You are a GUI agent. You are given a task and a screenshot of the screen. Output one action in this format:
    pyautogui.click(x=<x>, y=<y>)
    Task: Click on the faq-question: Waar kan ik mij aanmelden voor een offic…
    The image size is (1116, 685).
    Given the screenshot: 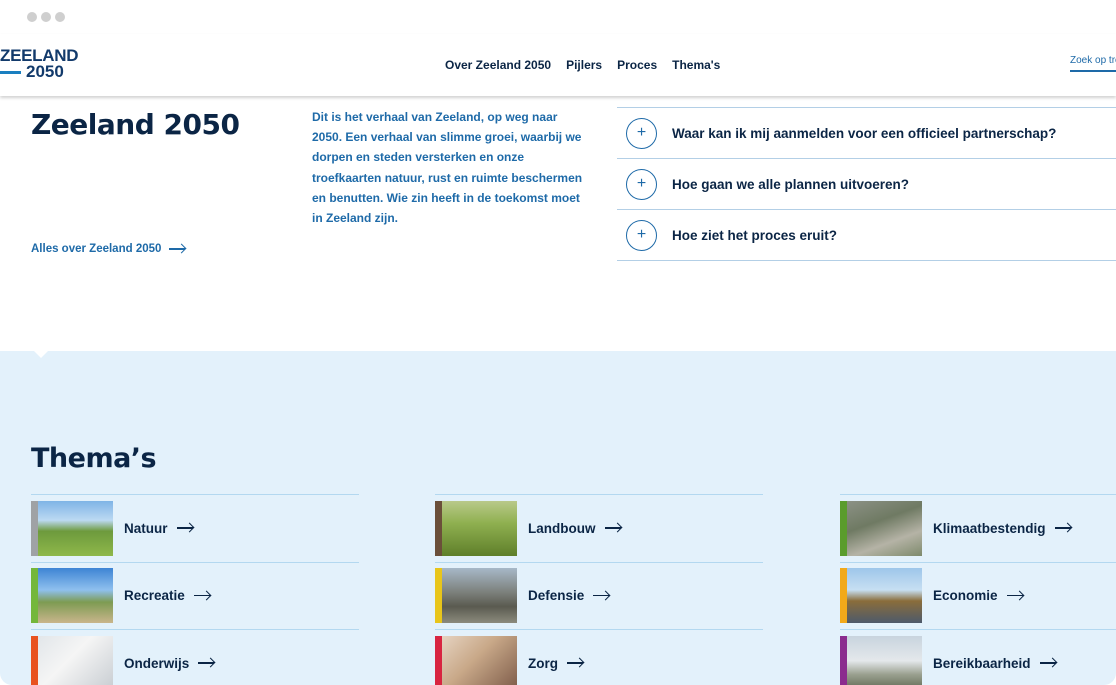 What is the action you would take?
    pyautogui.click(x=864, y=133)
    